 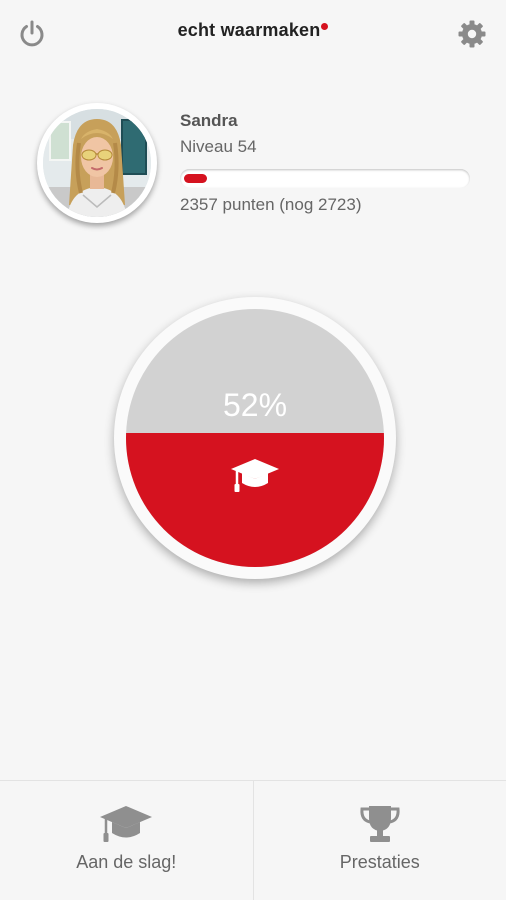 I want to click on nav-label: Prestaties, so click(x=379, y=862).